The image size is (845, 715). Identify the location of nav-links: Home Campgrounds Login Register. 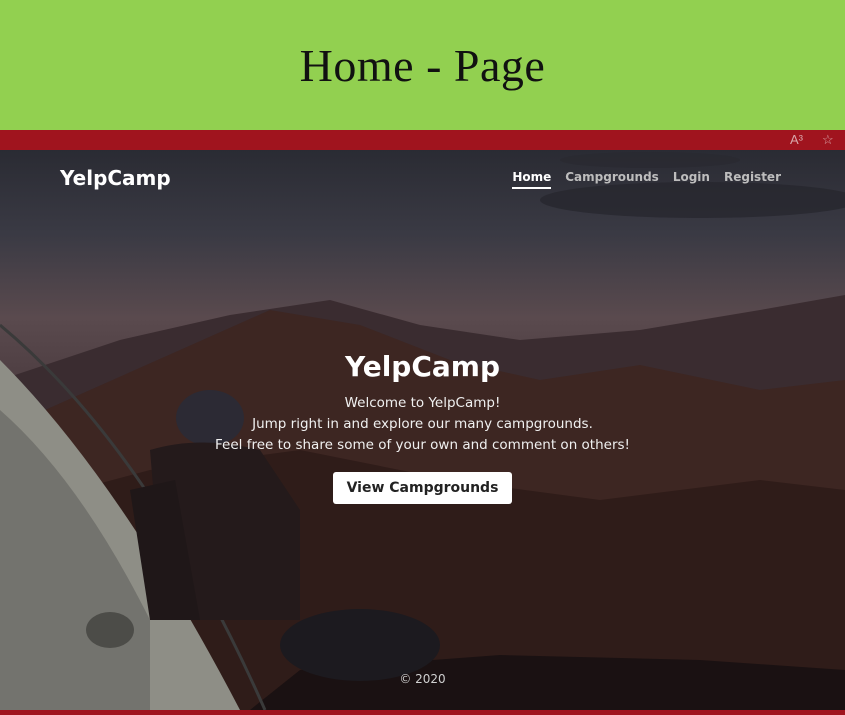
(646, 179).